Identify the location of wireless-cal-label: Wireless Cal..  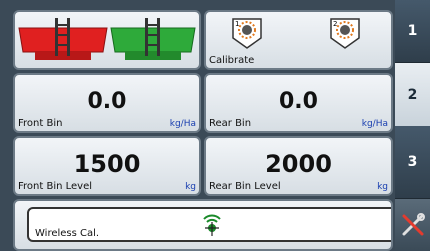
(67, 233).